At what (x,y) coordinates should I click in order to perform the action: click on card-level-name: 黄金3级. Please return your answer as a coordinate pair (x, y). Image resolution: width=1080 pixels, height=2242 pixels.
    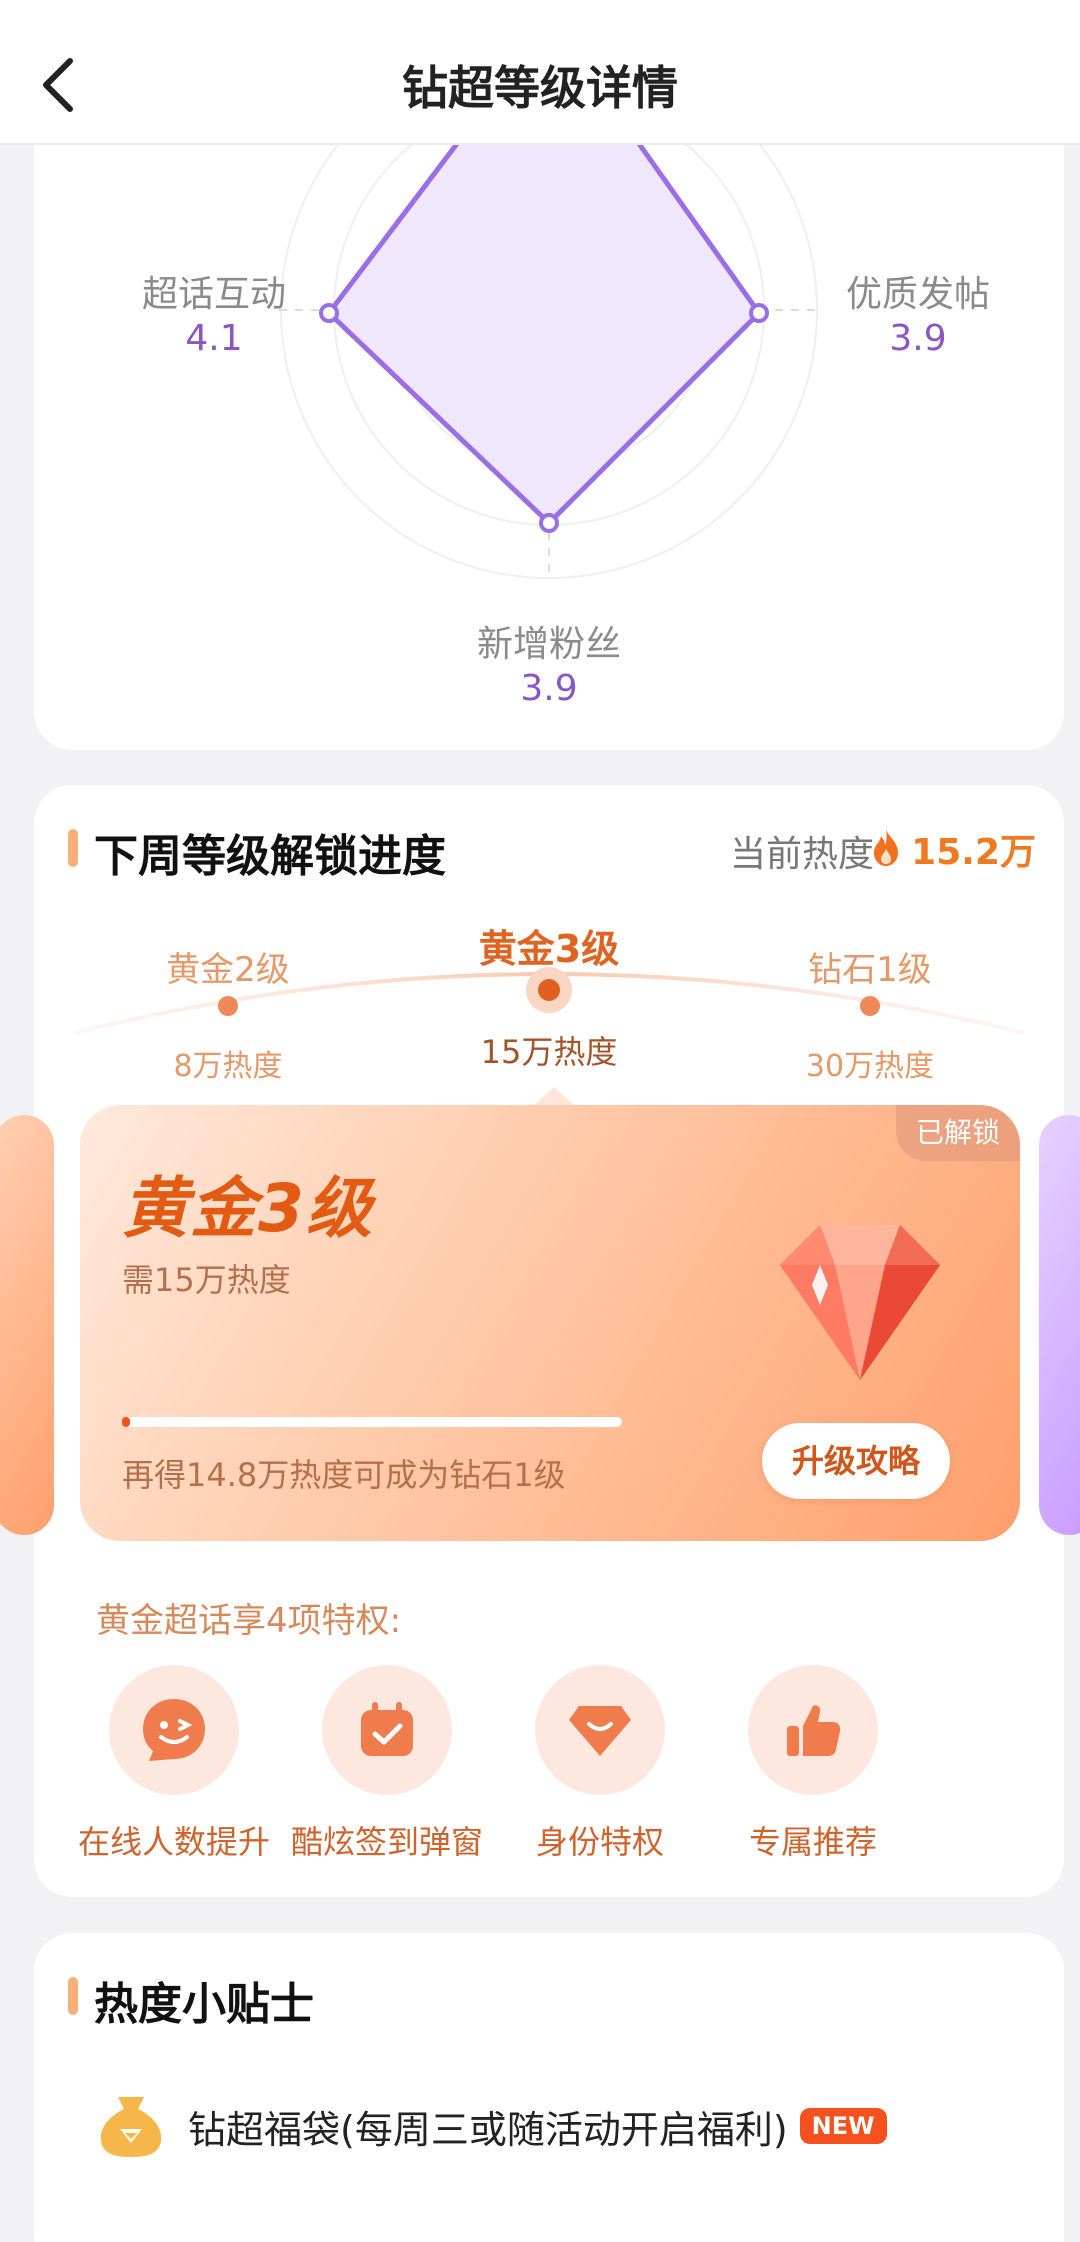
    Looking at the image, I should click on (248, 1208).